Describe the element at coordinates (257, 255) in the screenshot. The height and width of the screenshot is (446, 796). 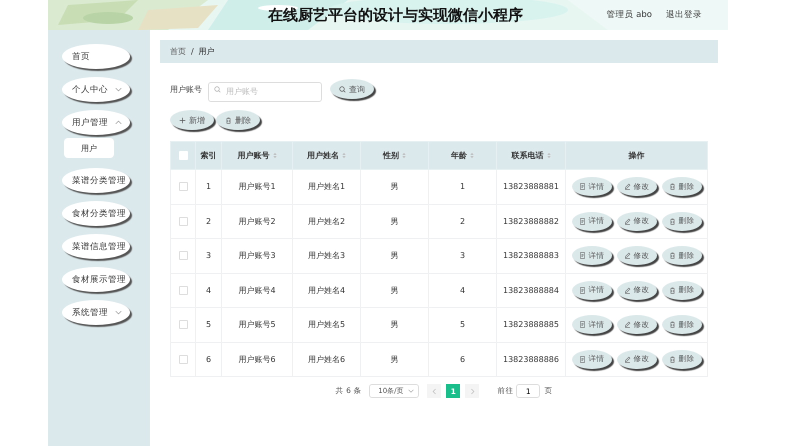
I see `table-cell: 用户账号3` at that location.